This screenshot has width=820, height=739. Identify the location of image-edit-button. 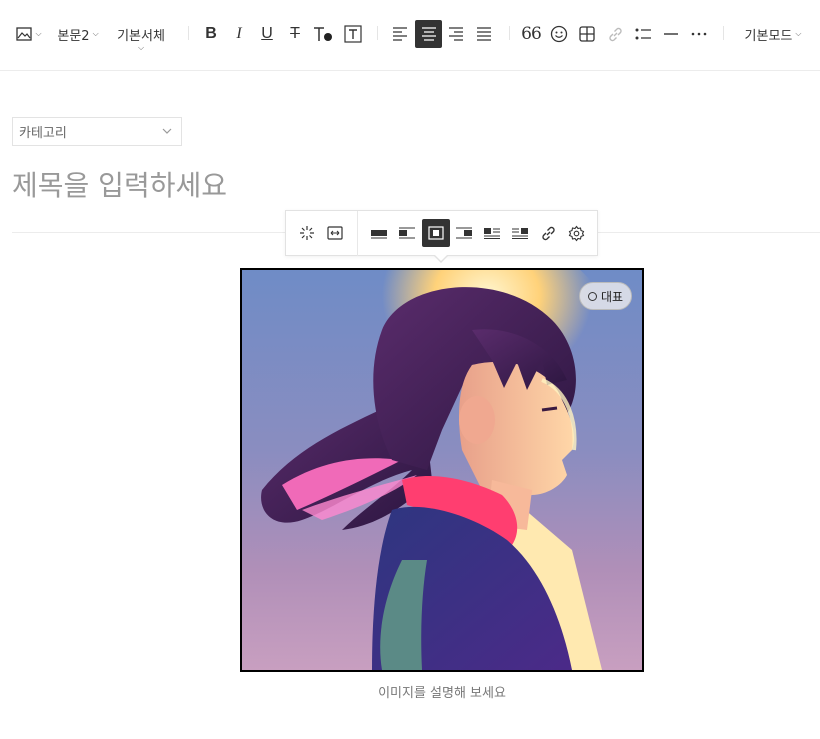
(307, 233).